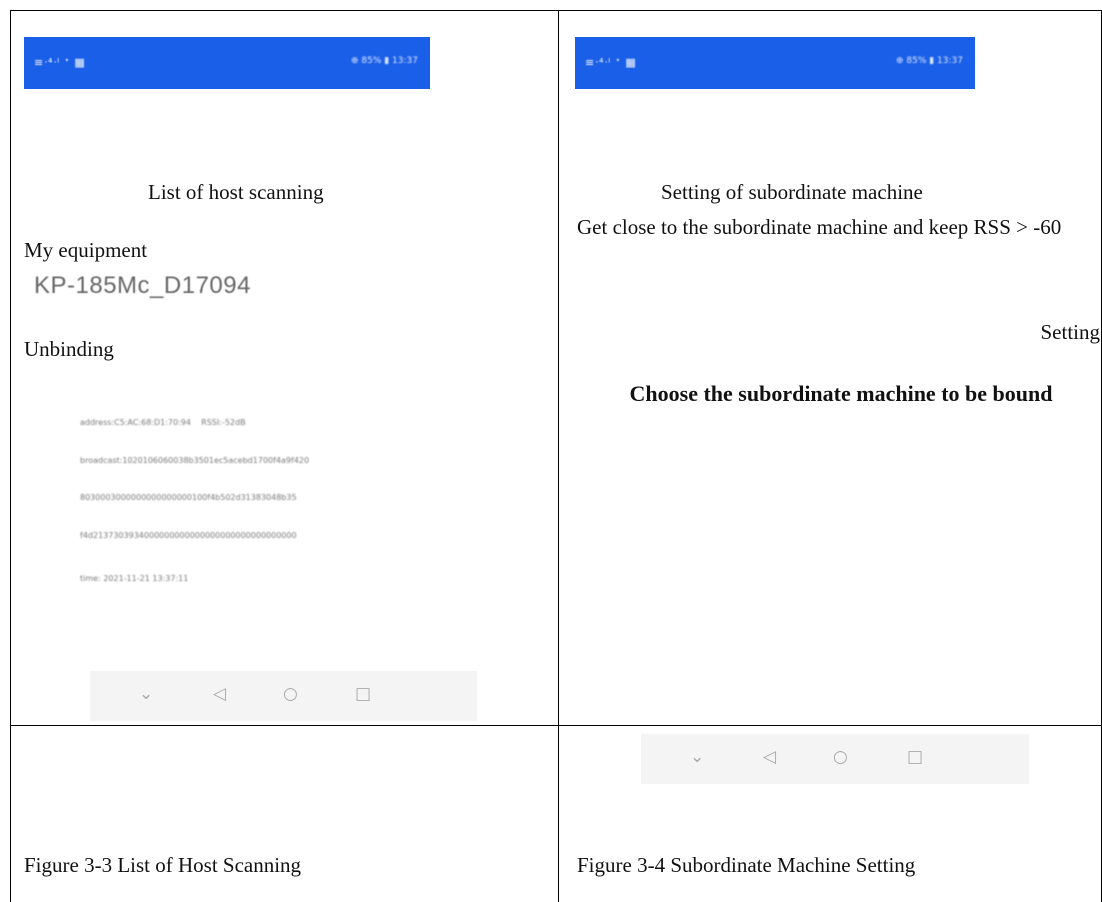 The height and width of the screenshot is (902, 1102). What do you see at coordinates (792, 192) in the screenshot?
I see `page-title-subordinate-setting: Setting of subordinate machine` at bounding box center [792, 192].